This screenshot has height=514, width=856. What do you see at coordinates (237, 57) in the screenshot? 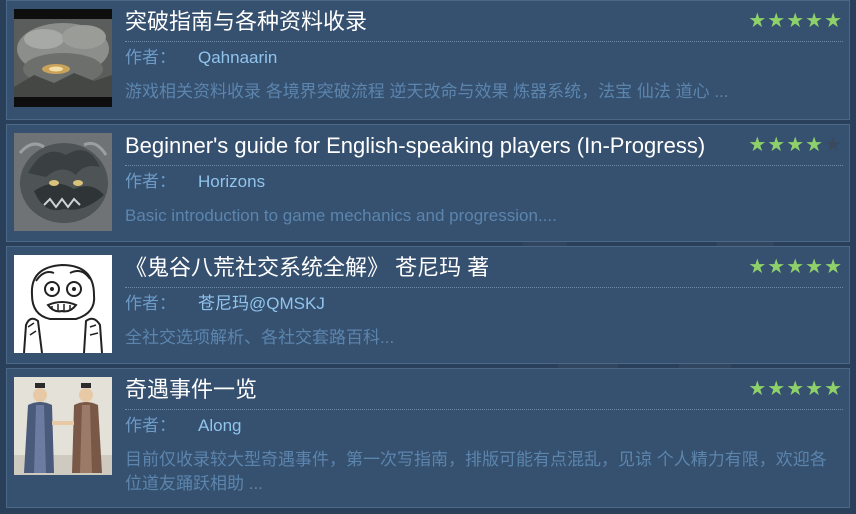
I see `author-name: Qahnaarin` at bounding box center [237, 57].